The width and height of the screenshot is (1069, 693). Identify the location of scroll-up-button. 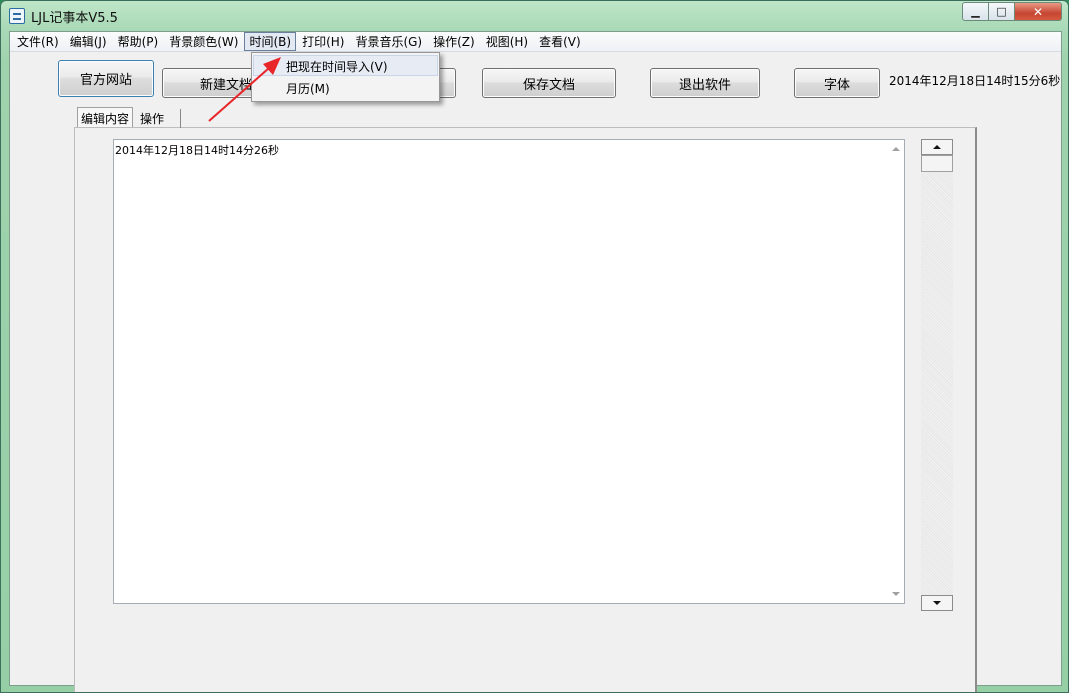
(937, 147).